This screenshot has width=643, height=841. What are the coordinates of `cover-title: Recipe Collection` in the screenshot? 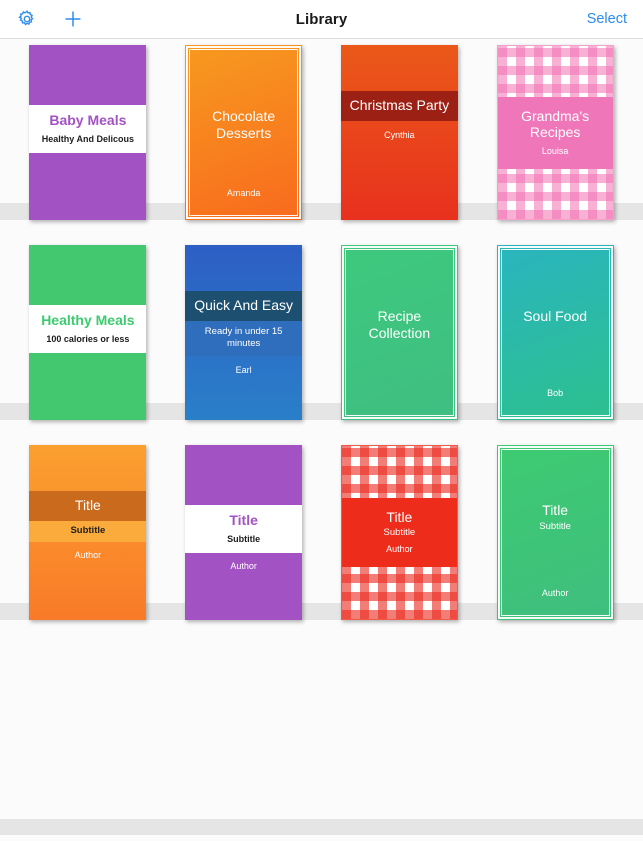 It's located at (399, 324).